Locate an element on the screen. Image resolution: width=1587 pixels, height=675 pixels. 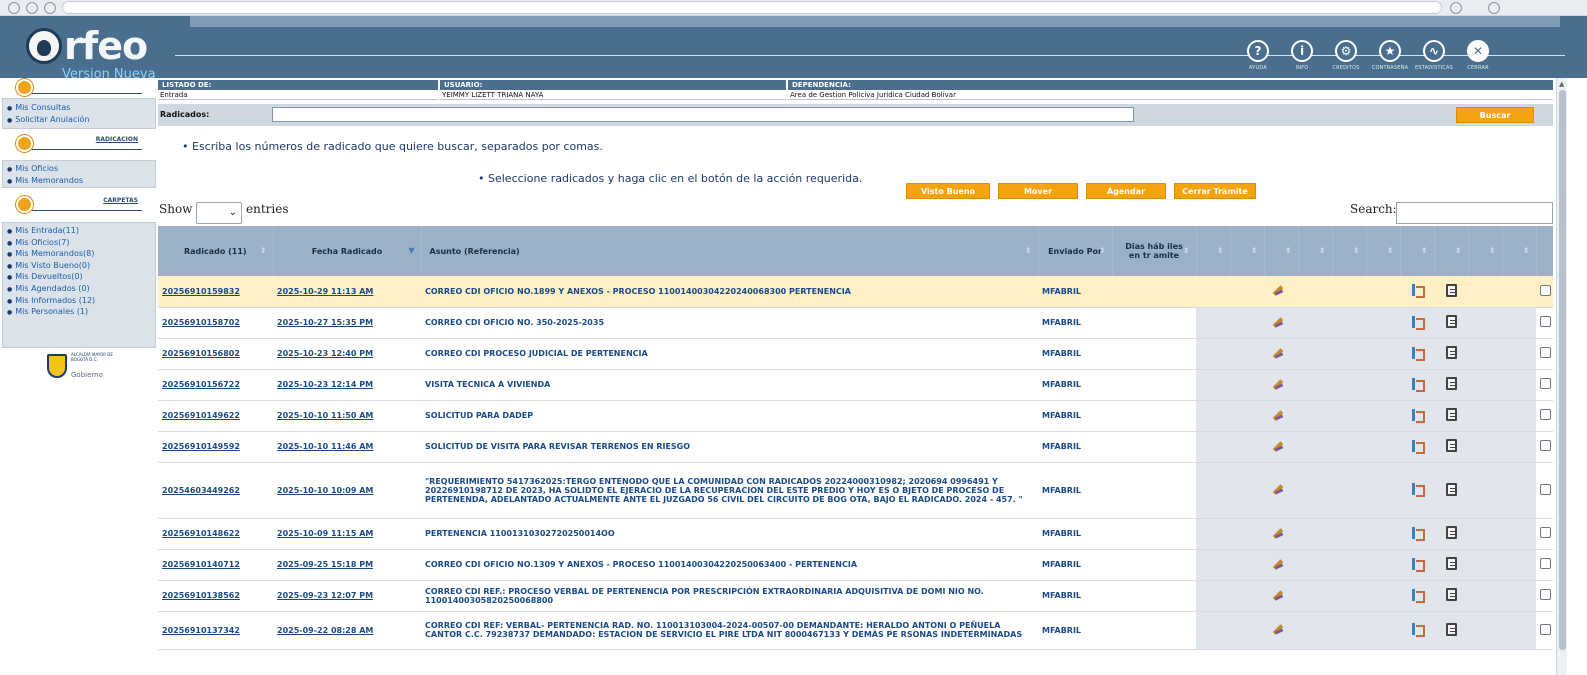
sidebar-carpeta-item: ● Mis Entrada(11) is located at coordinates (79, 231).